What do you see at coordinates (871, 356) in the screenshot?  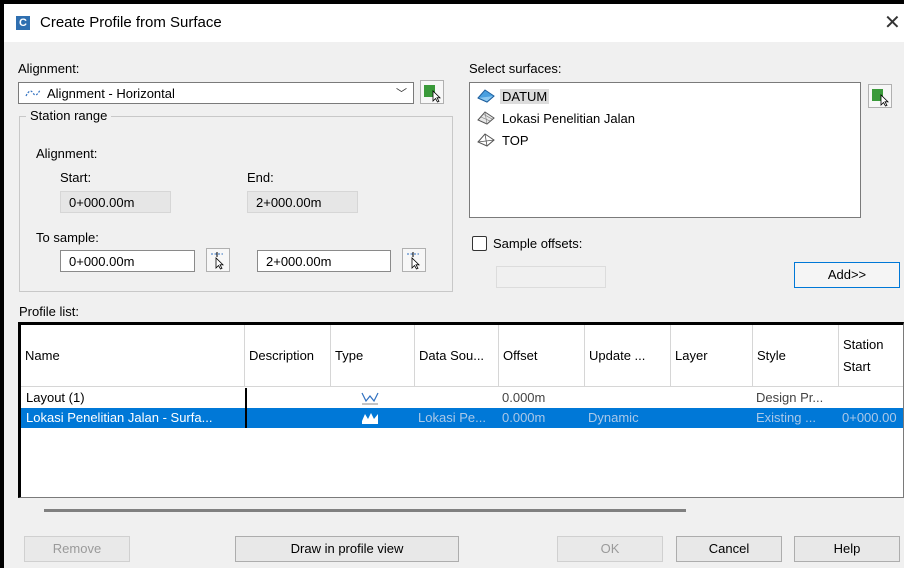 I see `column-header-station-start: Station Start` at bounding box center [871, 356].